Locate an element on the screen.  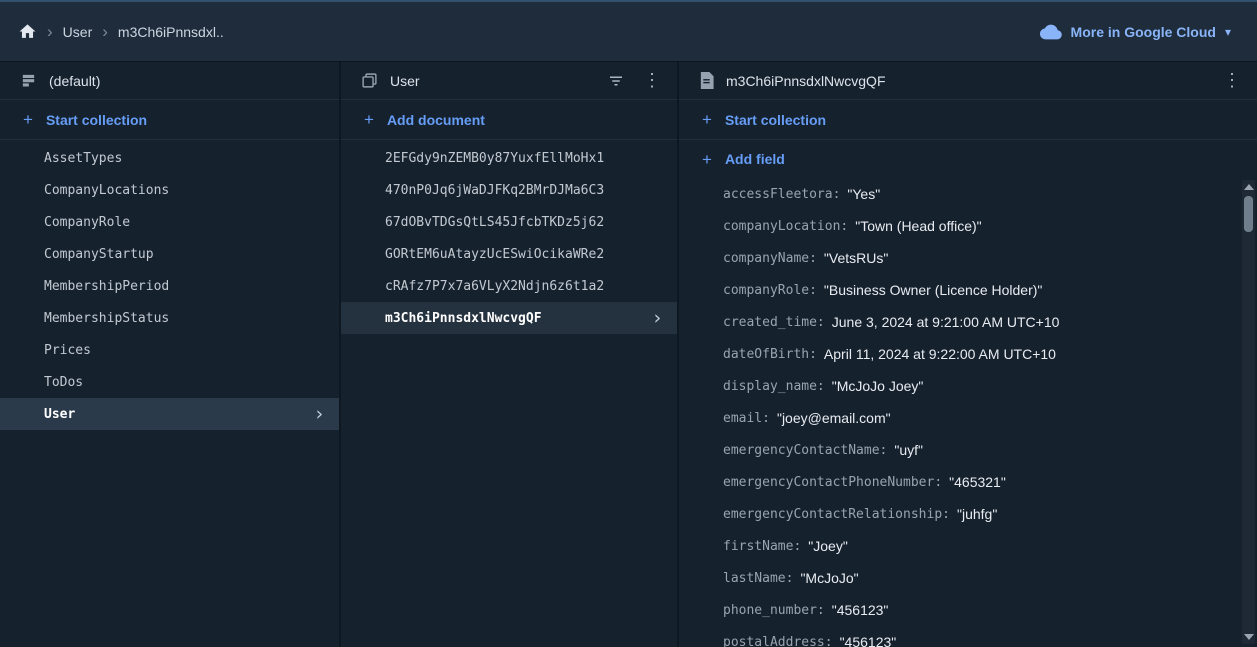
field-key: emergencyContactName is located at coordinates (805, 450).